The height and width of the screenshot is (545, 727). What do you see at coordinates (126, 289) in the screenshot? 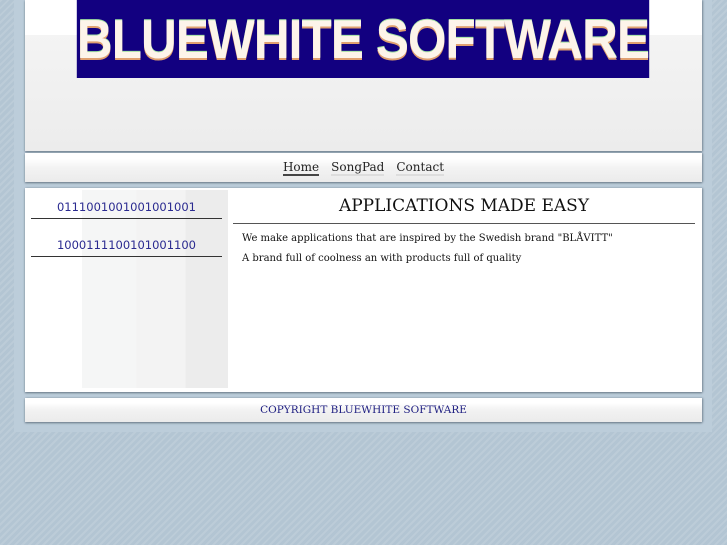
I see `sidebar: 0111001001001001001 1000111100101001100` at bounding box center [126, 289].